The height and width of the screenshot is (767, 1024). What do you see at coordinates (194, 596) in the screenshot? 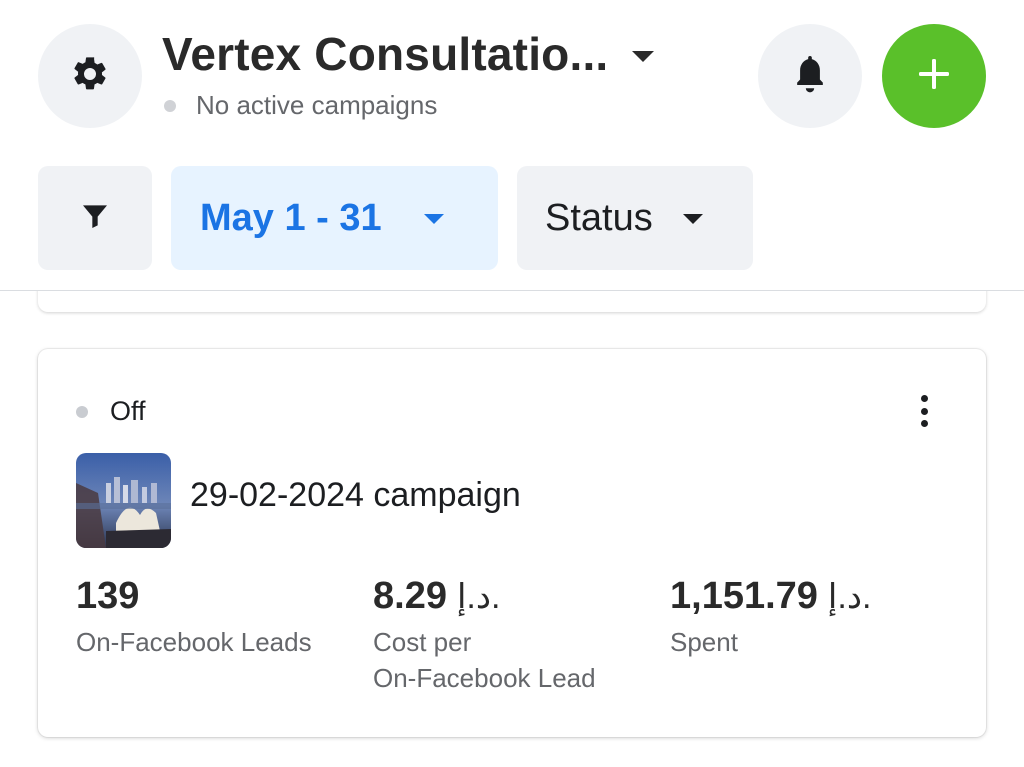
I see `metric-value: 139` at bounding box center [194, 596].